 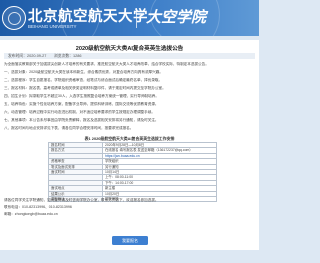 I want to click on school-name: 北京航空航天大学, so click(x=88, y=16).